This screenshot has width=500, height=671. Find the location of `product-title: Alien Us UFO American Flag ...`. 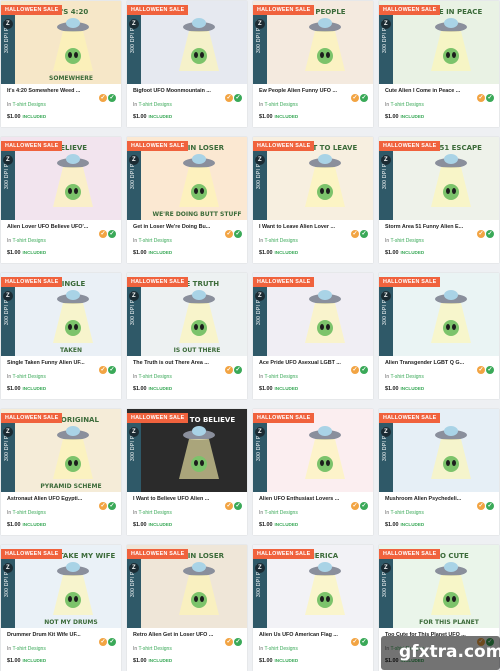

product-title: Alien Us UFO American Flag ... is located at coordinates (304, 635).